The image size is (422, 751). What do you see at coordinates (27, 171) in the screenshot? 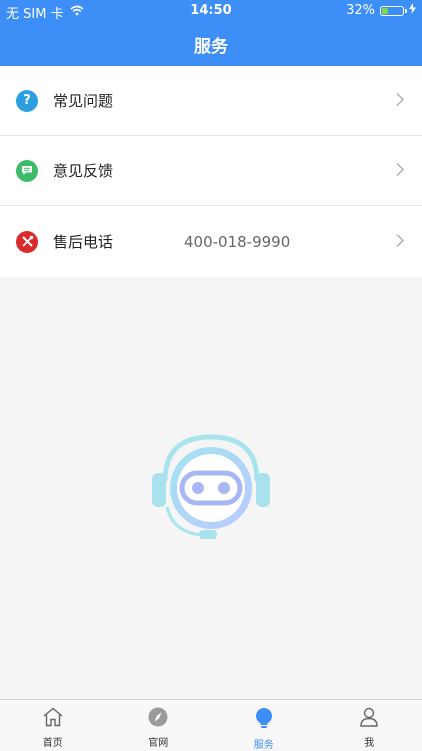
I see `feedback-icon` at bounding box center [27, 171].